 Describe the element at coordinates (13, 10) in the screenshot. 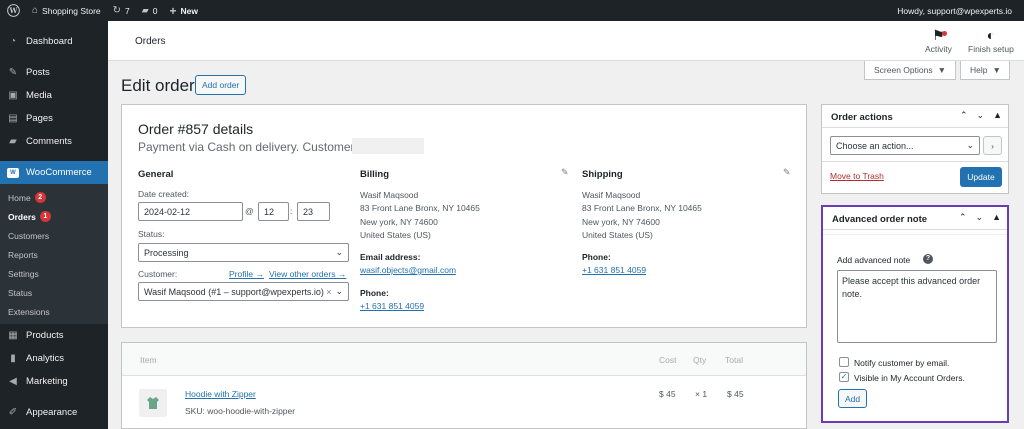

I see `wordpress-logo-icon: W` at that location.